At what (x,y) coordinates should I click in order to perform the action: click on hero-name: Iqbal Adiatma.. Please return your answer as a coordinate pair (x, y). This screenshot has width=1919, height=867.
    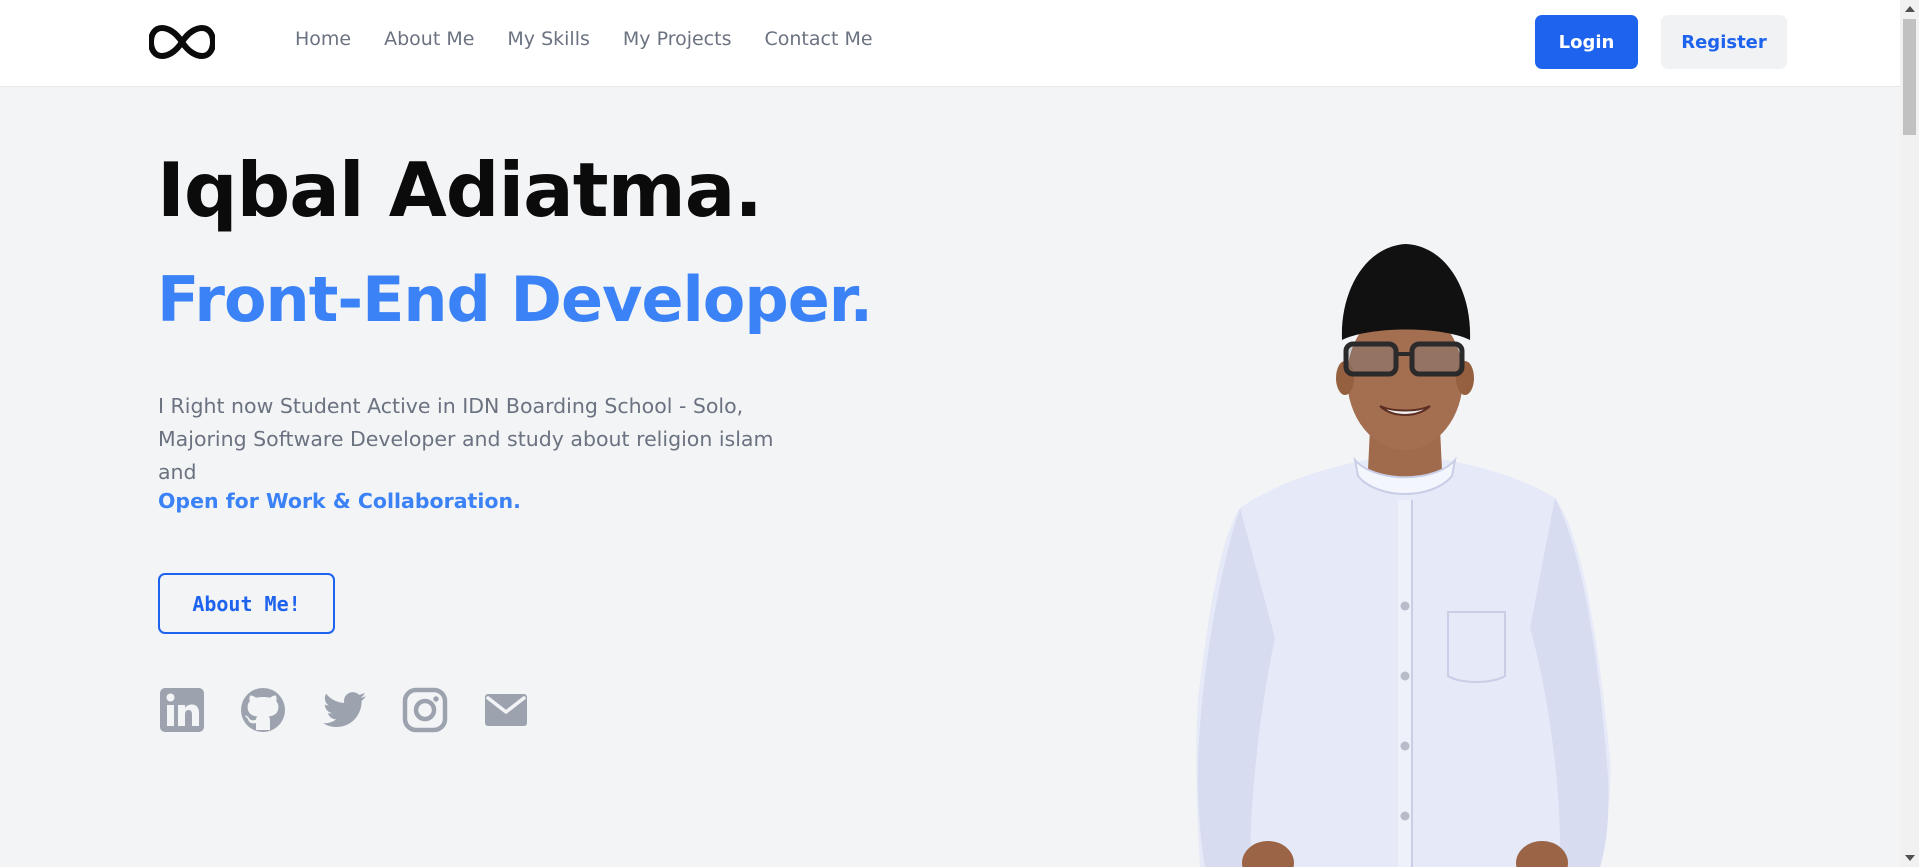
    Looking at the image, I should click on (460, 190).